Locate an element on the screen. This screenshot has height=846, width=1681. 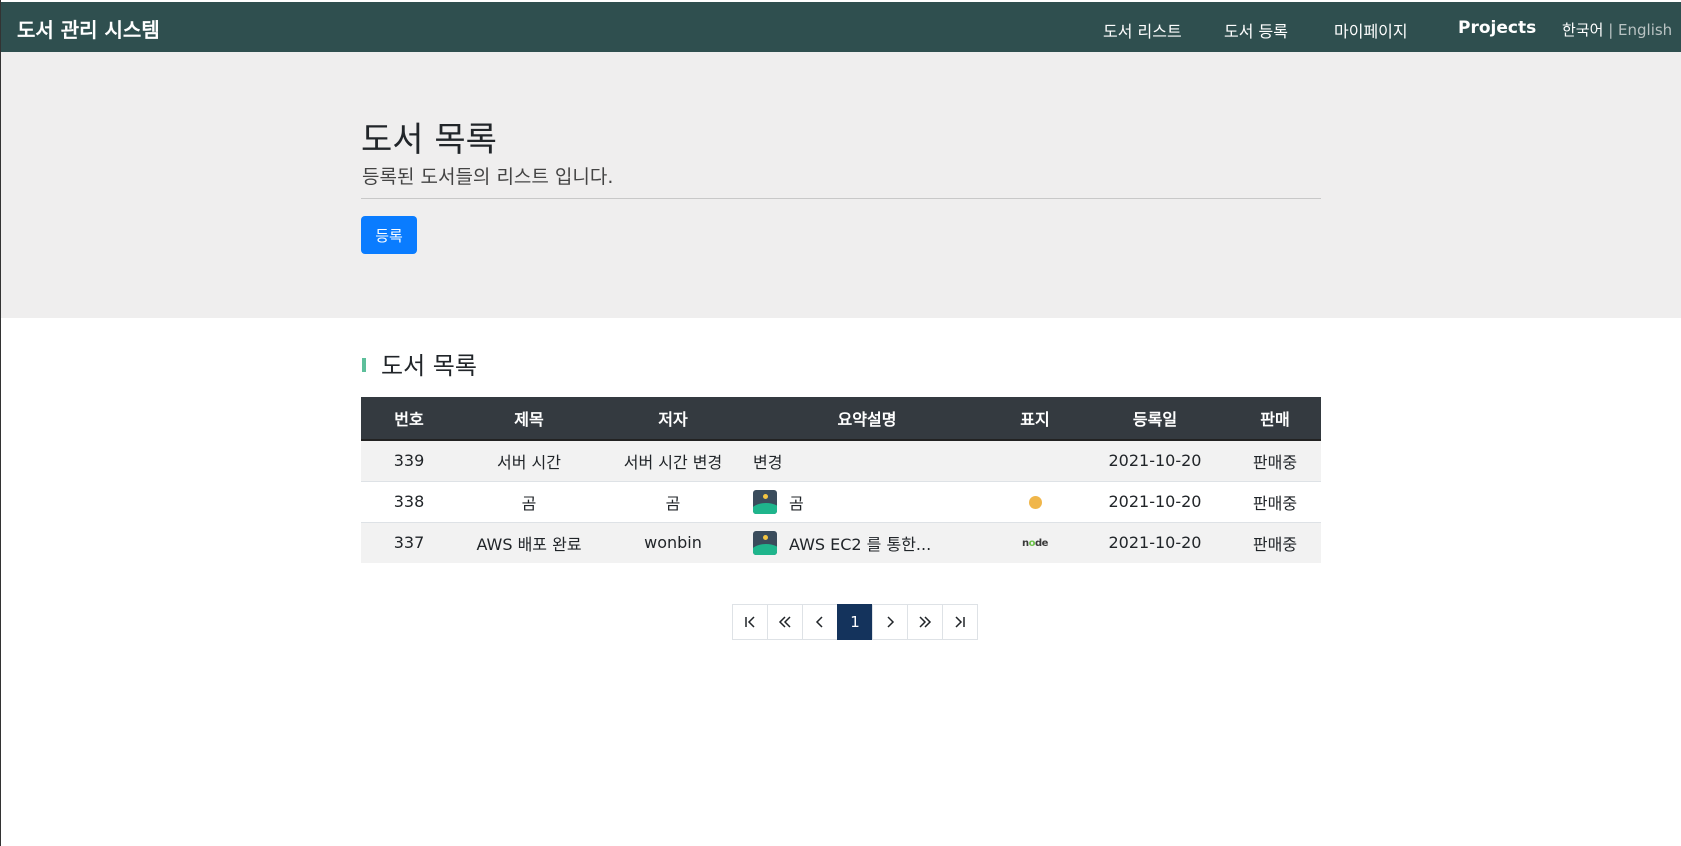
first-page-icon is located at coordinates (750, 622).